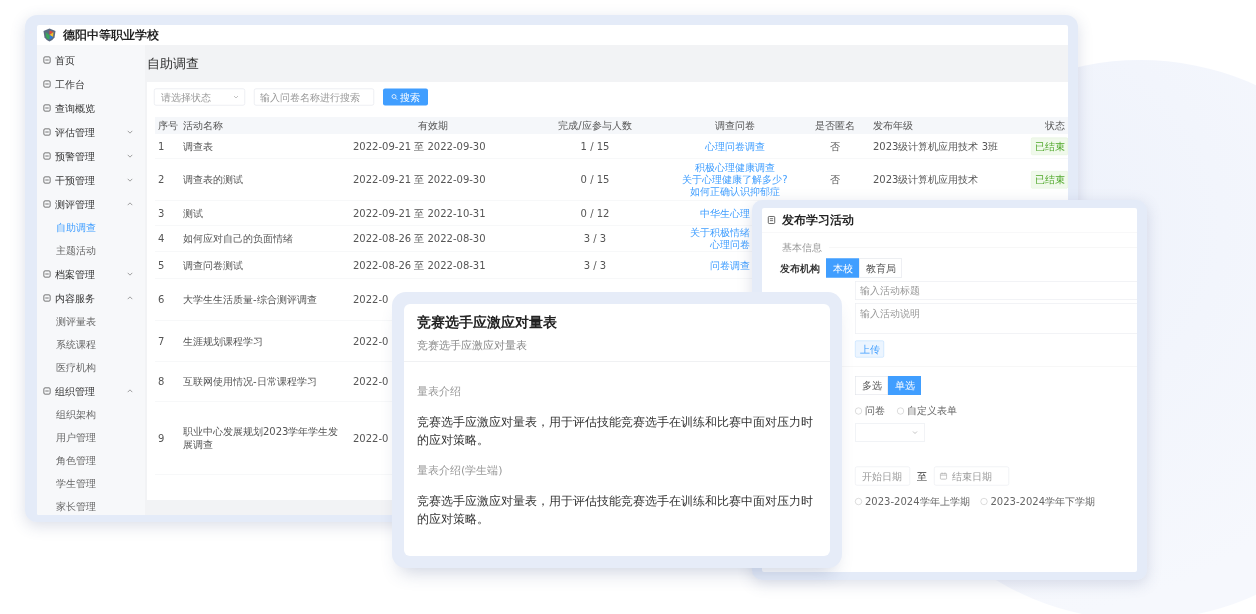 Image resolution: width=1256 pixels, height=614 pixels. I want to click on dialog-title: 发布学习活动, so click(818, 220).